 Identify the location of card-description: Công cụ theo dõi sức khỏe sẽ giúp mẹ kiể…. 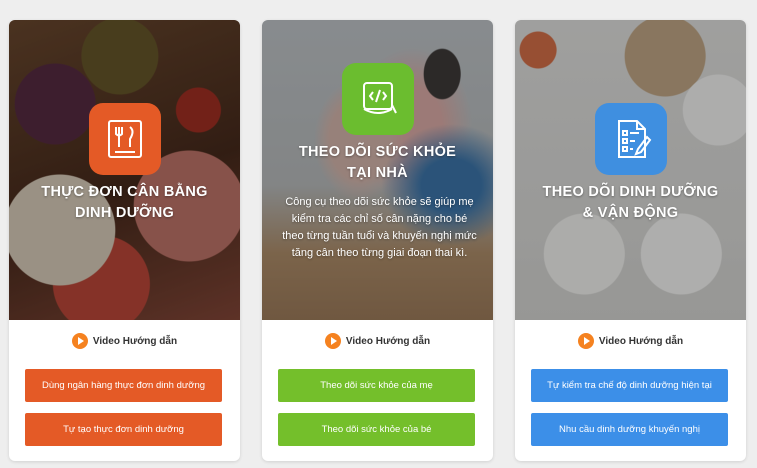
(379, 227).